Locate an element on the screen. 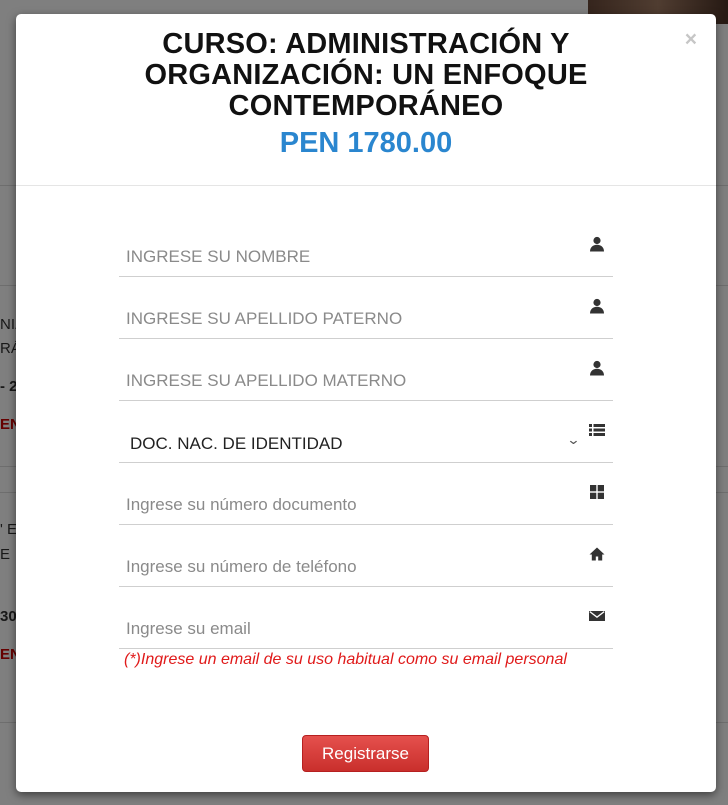  doc-number-input is located at coordinates (366, 498).